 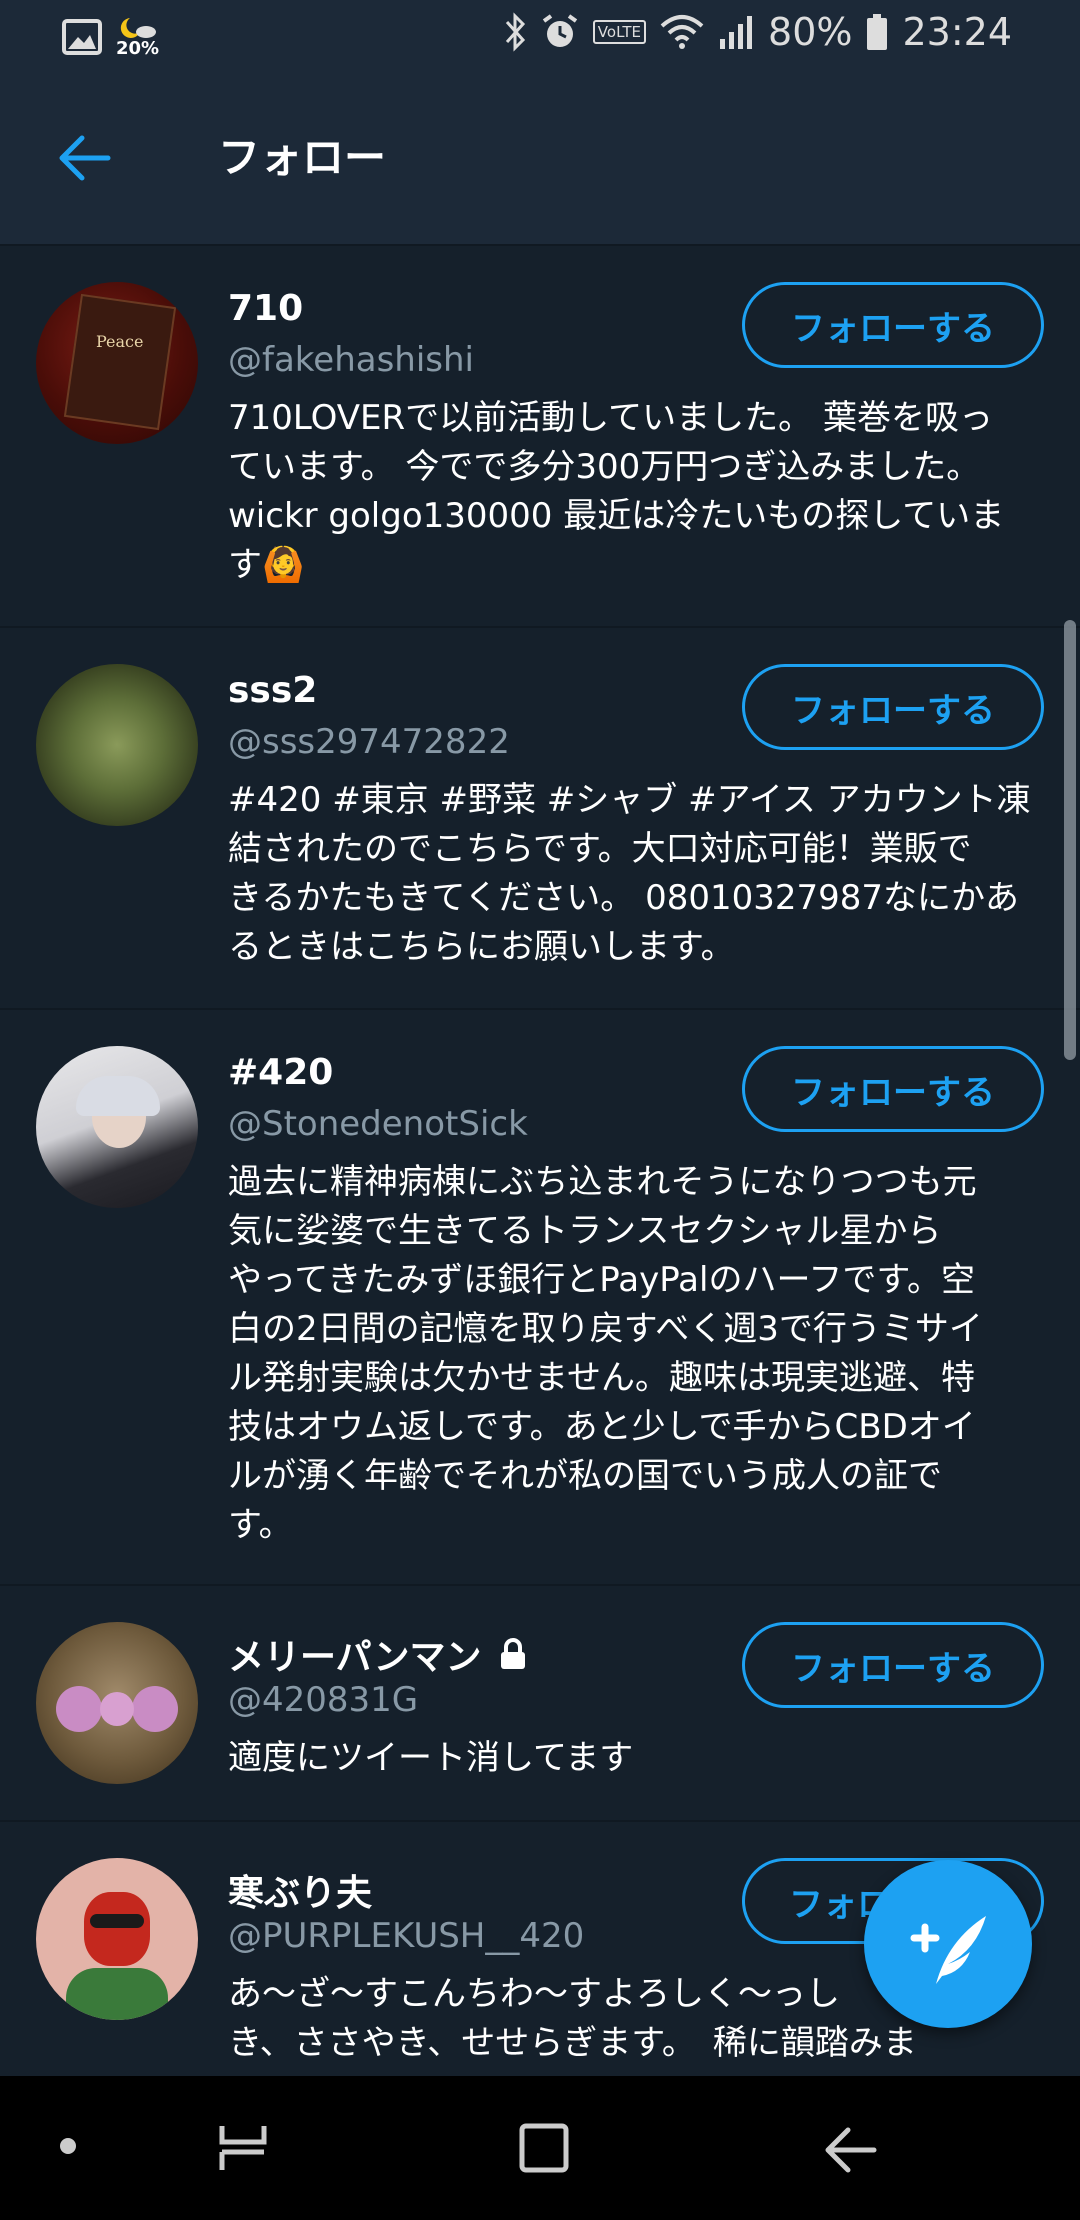 What do you see at coordinates (540, 1704) in the screenshot?
I see `list-item: メリーパンマン @420831G 適度にツイート消してます フォローする` at bounding box center [540, 1704].